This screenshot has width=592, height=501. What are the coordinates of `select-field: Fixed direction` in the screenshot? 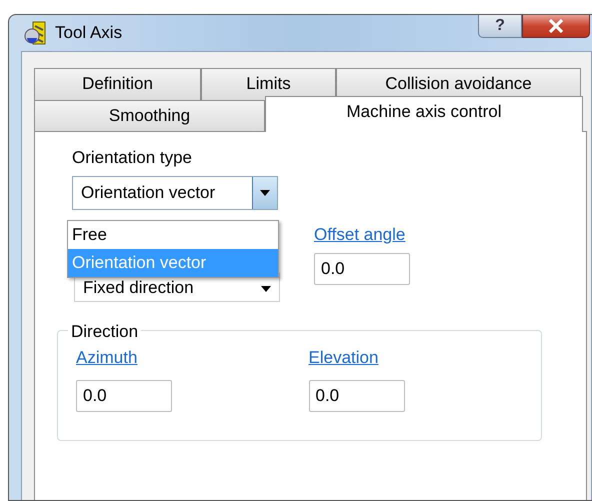 It's located at (177, 287).